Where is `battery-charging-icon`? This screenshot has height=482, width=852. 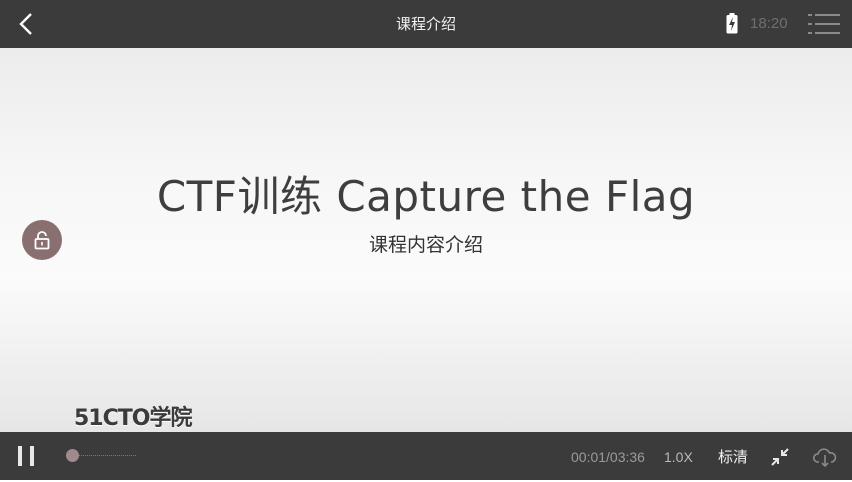
battery-charging-icon is located at coordinates (732, 23).